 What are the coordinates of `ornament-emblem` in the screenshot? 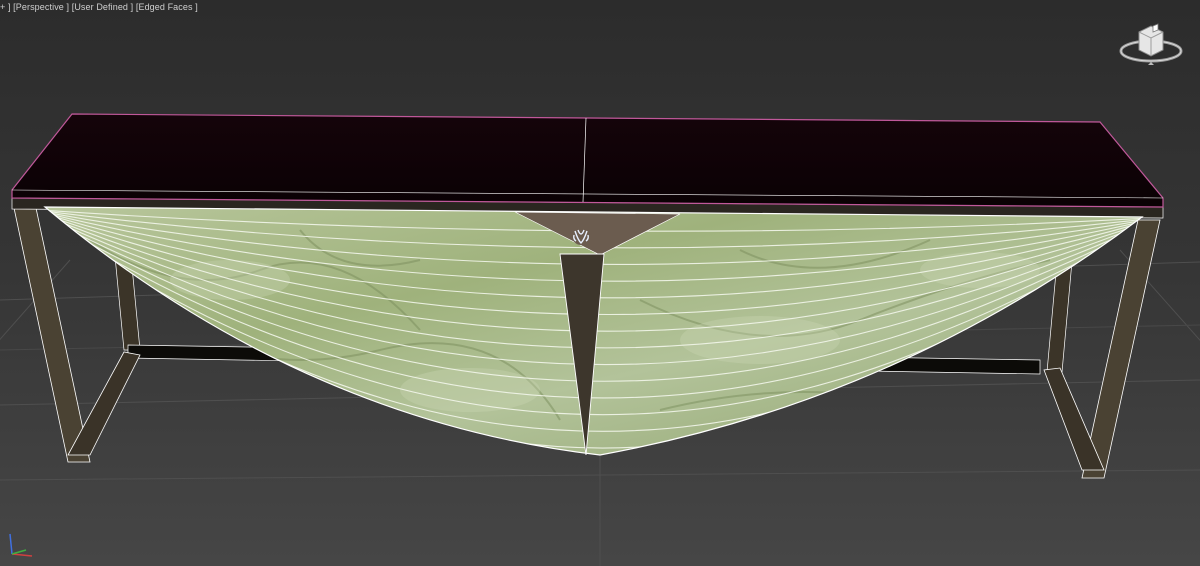 It's located at (581, 236).